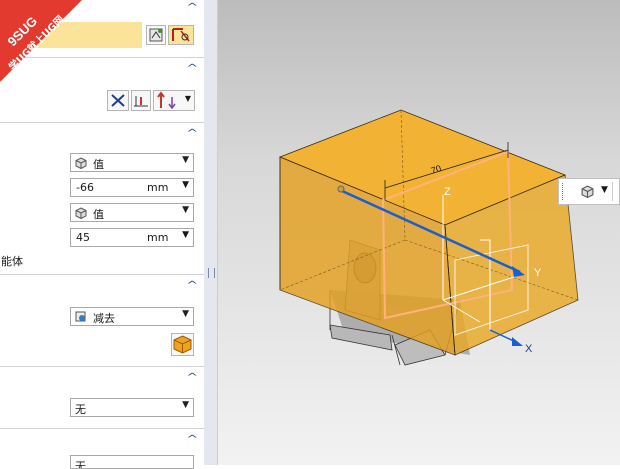 This screenshot has width=620, height=469. What do you see at coordinates (104, 318) in the screenshot?
I see `boolean-option-label: 减去` at bounding box center [104, 318].